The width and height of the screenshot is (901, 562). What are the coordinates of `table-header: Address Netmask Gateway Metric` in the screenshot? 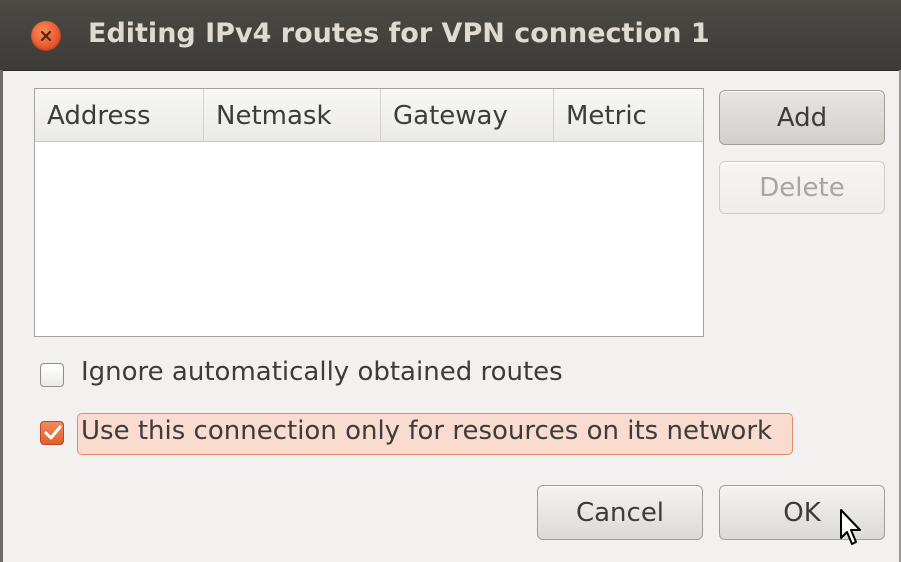 It's located at (369, 115).